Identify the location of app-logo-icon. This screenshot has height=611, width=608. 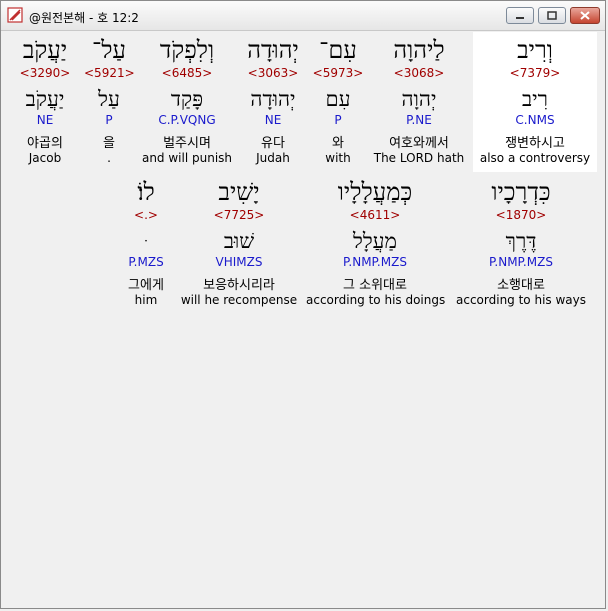
(15, 15).